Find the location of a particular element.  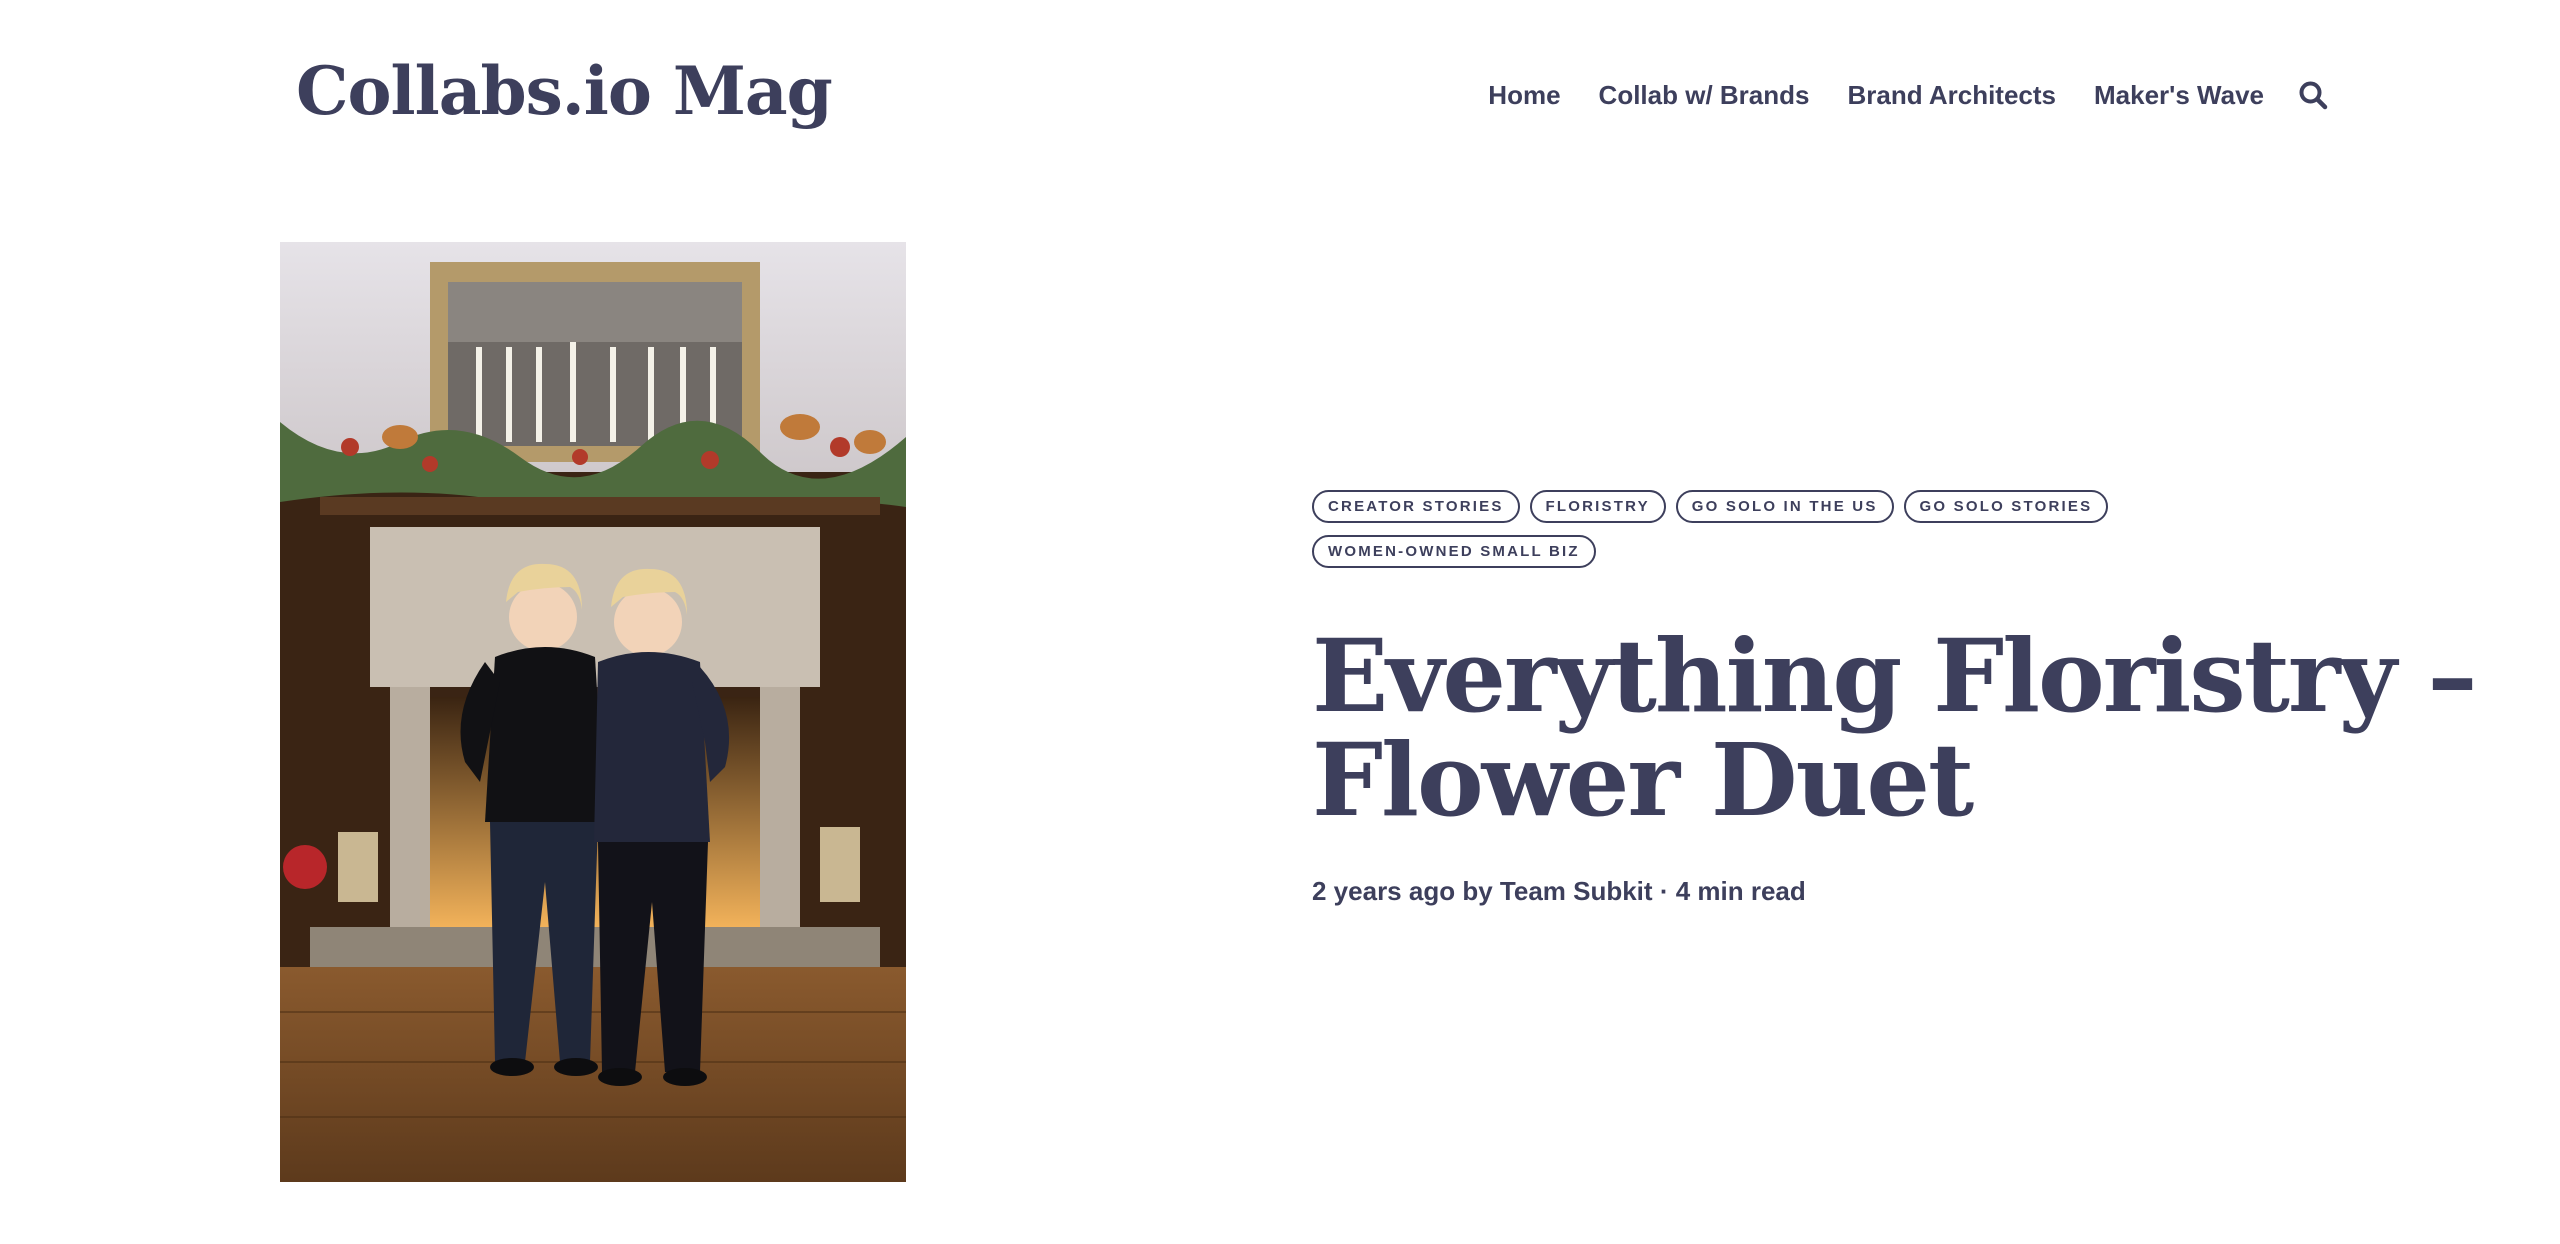

tag-go-solo-in-the-us: GO SOLO IN THE US is located at coordinates (1784, 506).